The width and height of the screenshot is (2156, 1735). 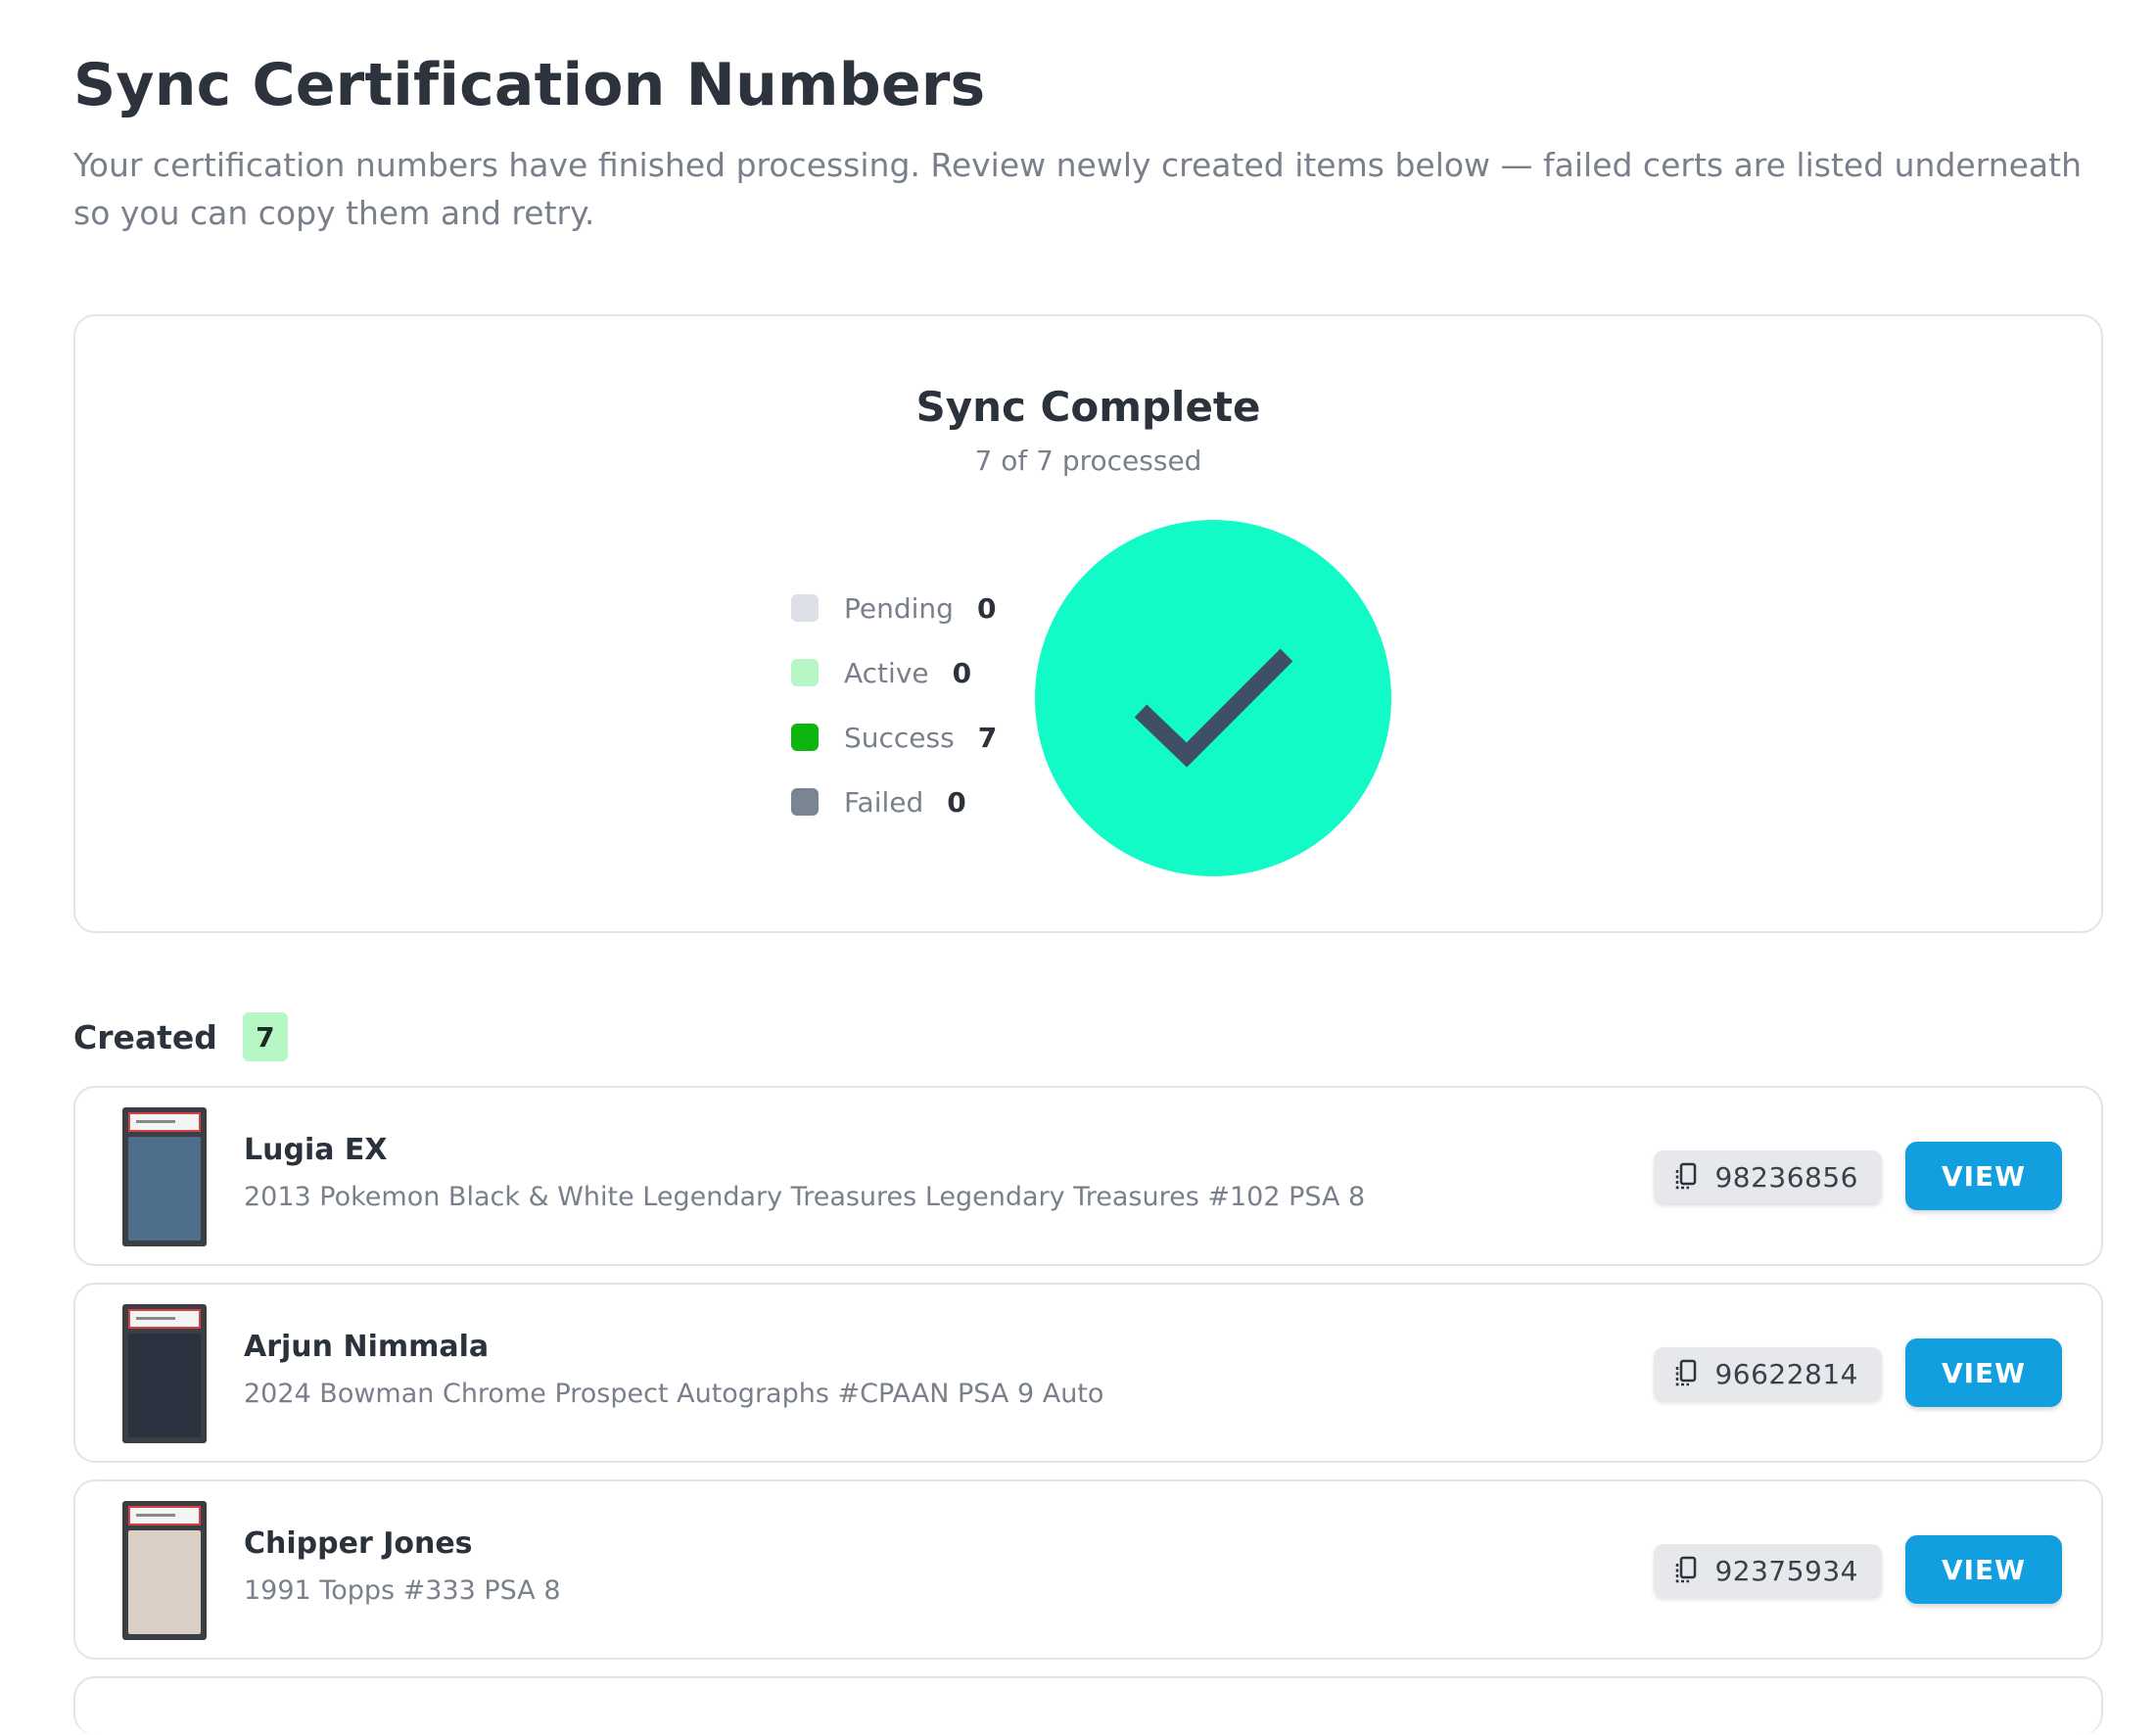 I want to click on legend-item-active: Active 0, so click(x=908, y=672).